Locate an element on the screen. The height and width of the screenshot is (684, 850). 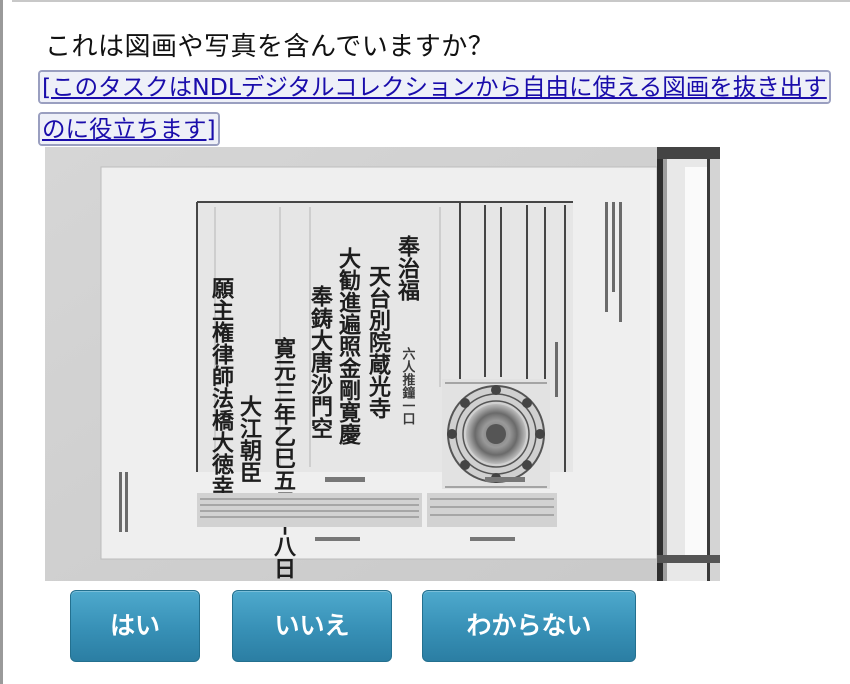
svg-text: 大江朝臣 is located at coordinates (249, 439).